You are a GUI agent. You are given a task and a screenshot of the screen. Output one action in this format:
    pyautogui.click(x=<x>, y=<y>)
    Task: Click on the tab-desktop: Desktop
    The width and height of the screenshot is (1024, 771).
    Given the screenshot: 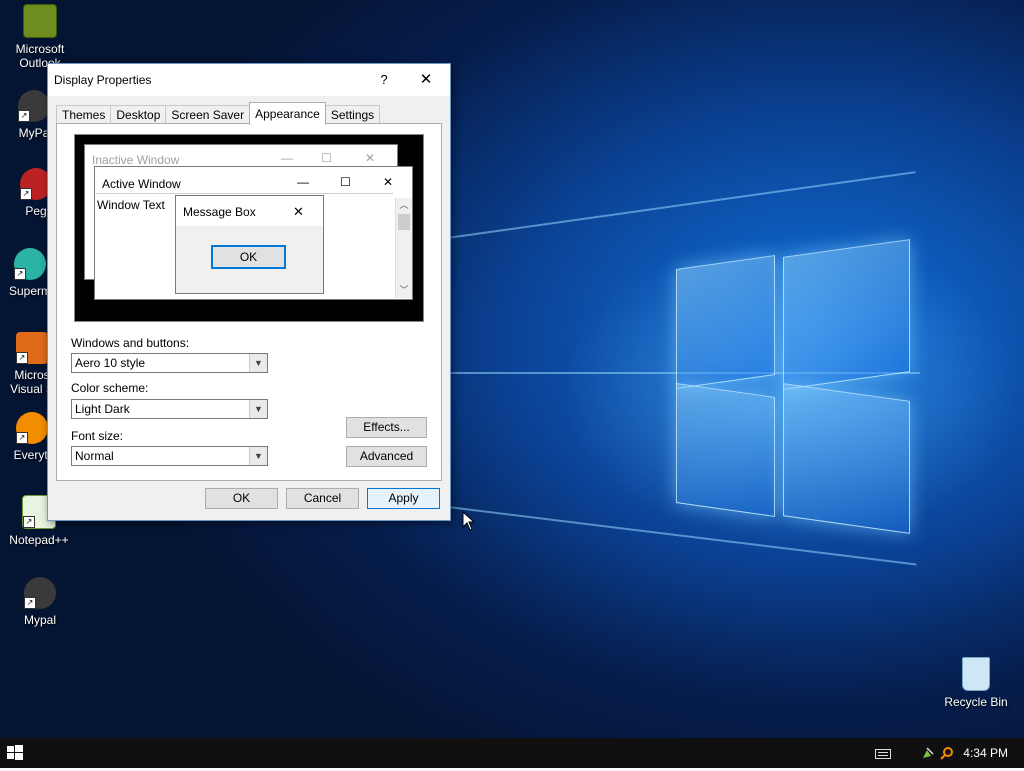 What is the action you would take?
    pyautogui.click(x=138, y=115)
    